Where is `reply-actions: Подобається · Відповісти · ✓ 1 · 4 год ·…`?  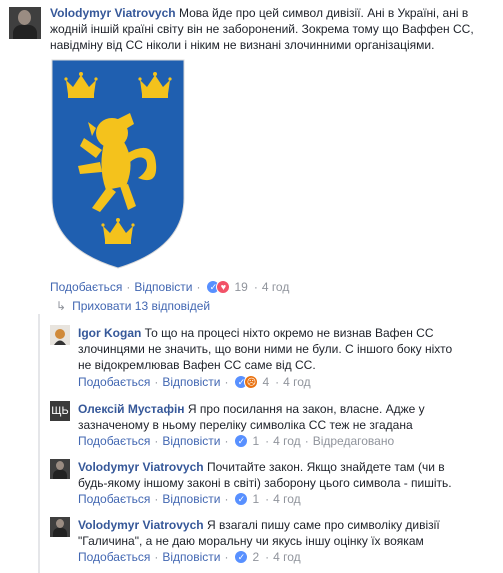 reply-actions: Подобається · Відповісти · ✓ 1 · 4 год ·… is located at coordinates (236, 441).